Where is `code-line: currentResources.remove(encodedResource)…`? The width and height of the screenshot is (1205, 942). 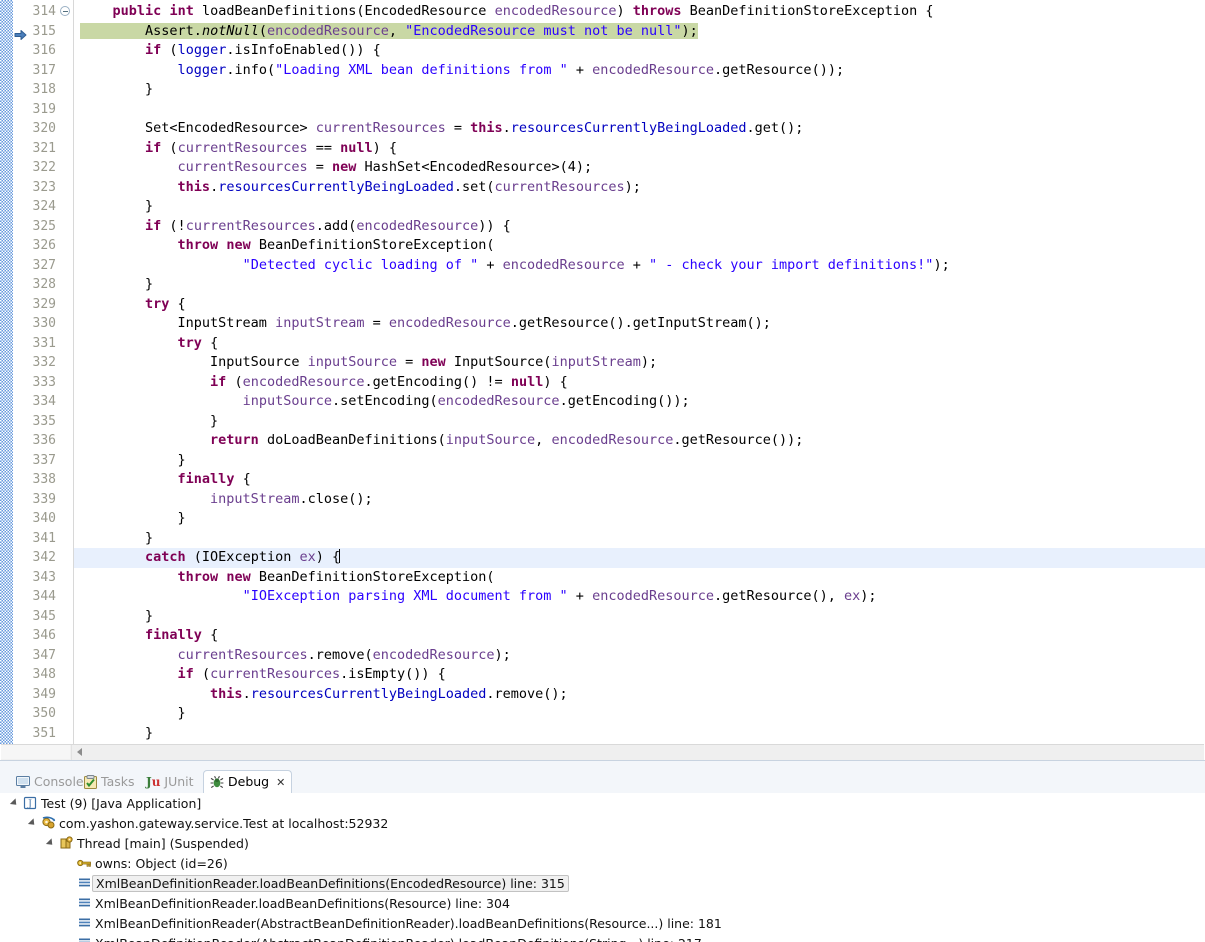
code-line: currentResources.remove(encodedResource)… is located at coordinates (639, 656).